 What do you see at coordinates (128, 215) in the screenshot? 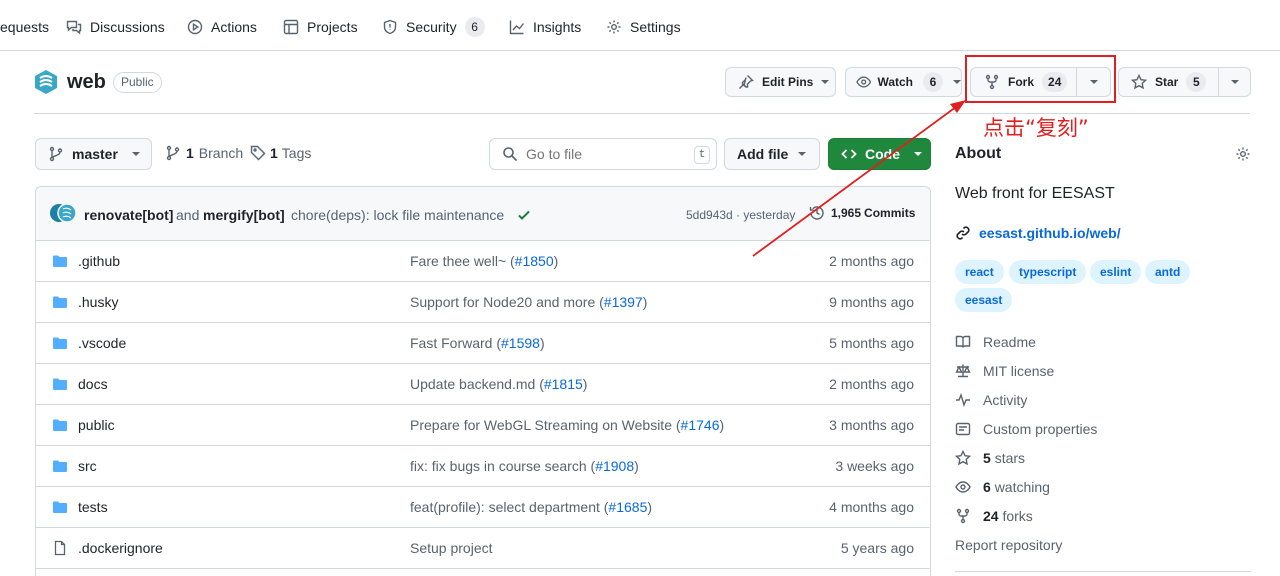
I see `commit-author-renovate: renovate[bot]` at bounding box center [128, 215].